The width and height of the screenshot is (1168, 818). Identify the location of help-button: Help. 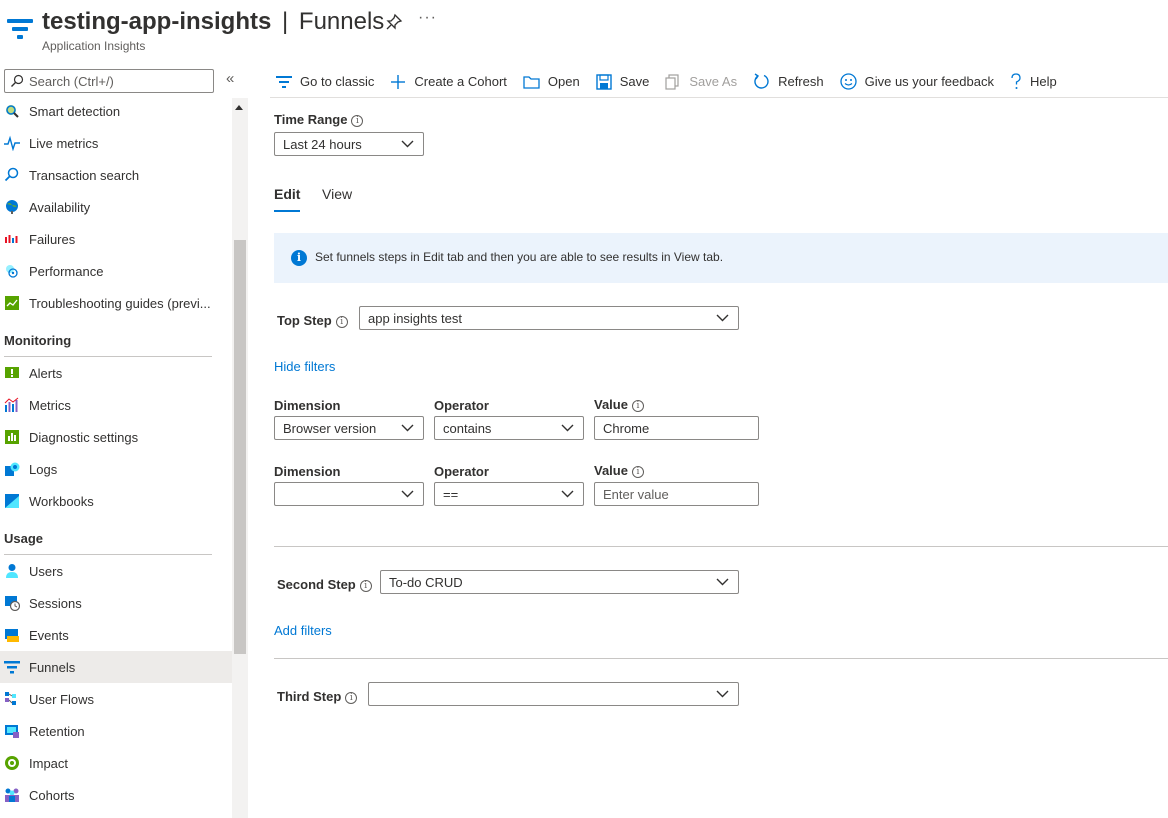
(1033, 82).